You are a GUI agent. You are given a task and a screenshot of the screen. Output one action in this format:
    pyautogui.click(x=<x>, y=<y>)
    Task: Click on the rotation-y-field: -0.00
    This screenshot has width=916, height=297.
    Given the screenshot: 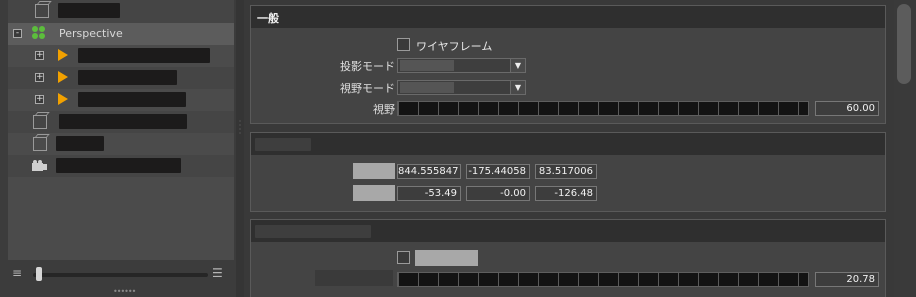 What is the action you would take?
    pyautogui.click(x=498, y=193)
    